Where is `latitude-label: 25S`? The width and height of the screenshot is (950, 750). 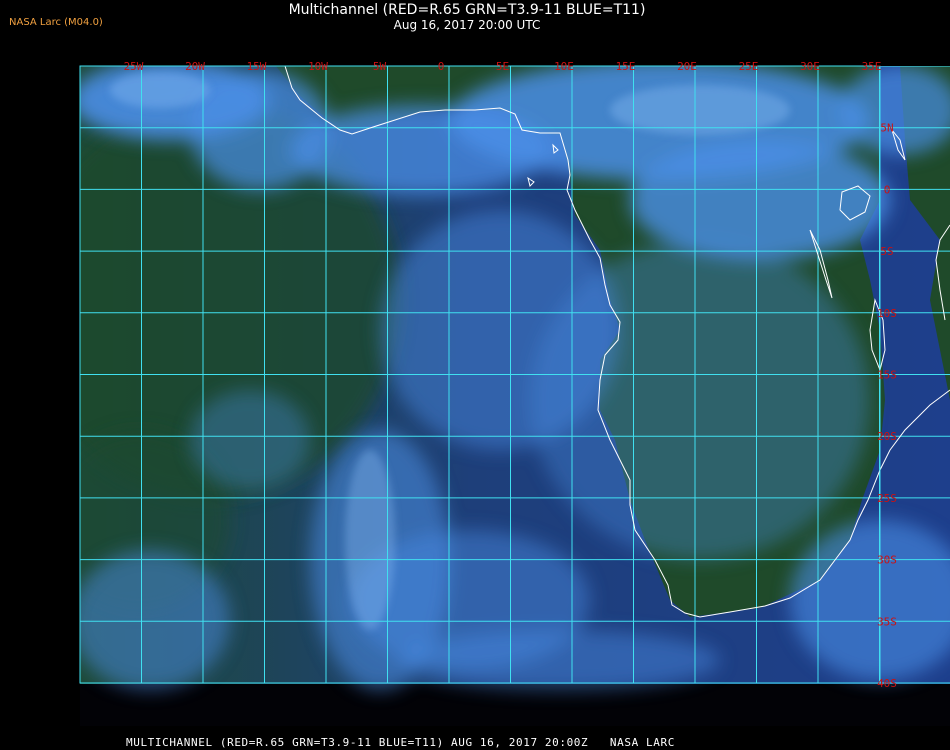 latitude-label: 25S is located at coordinates (887, 498).